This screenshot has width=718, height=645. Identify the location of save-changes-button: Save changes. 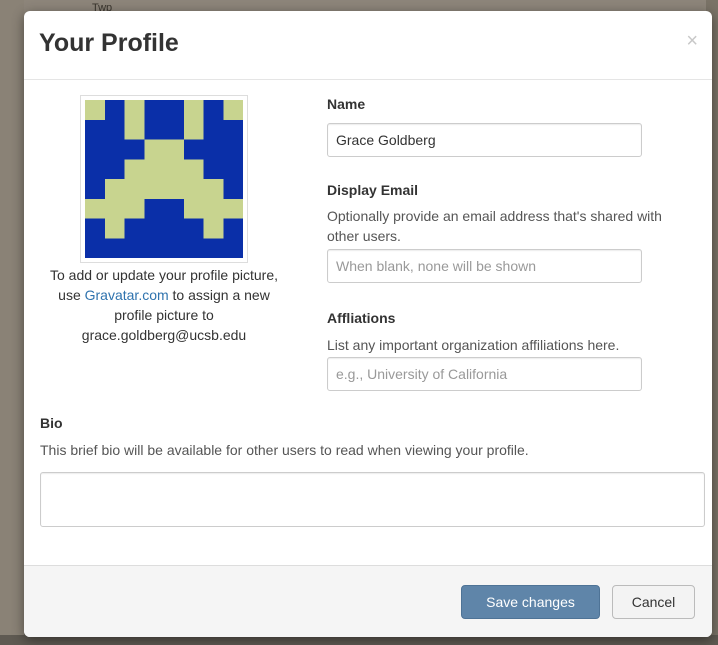
(530, 602).